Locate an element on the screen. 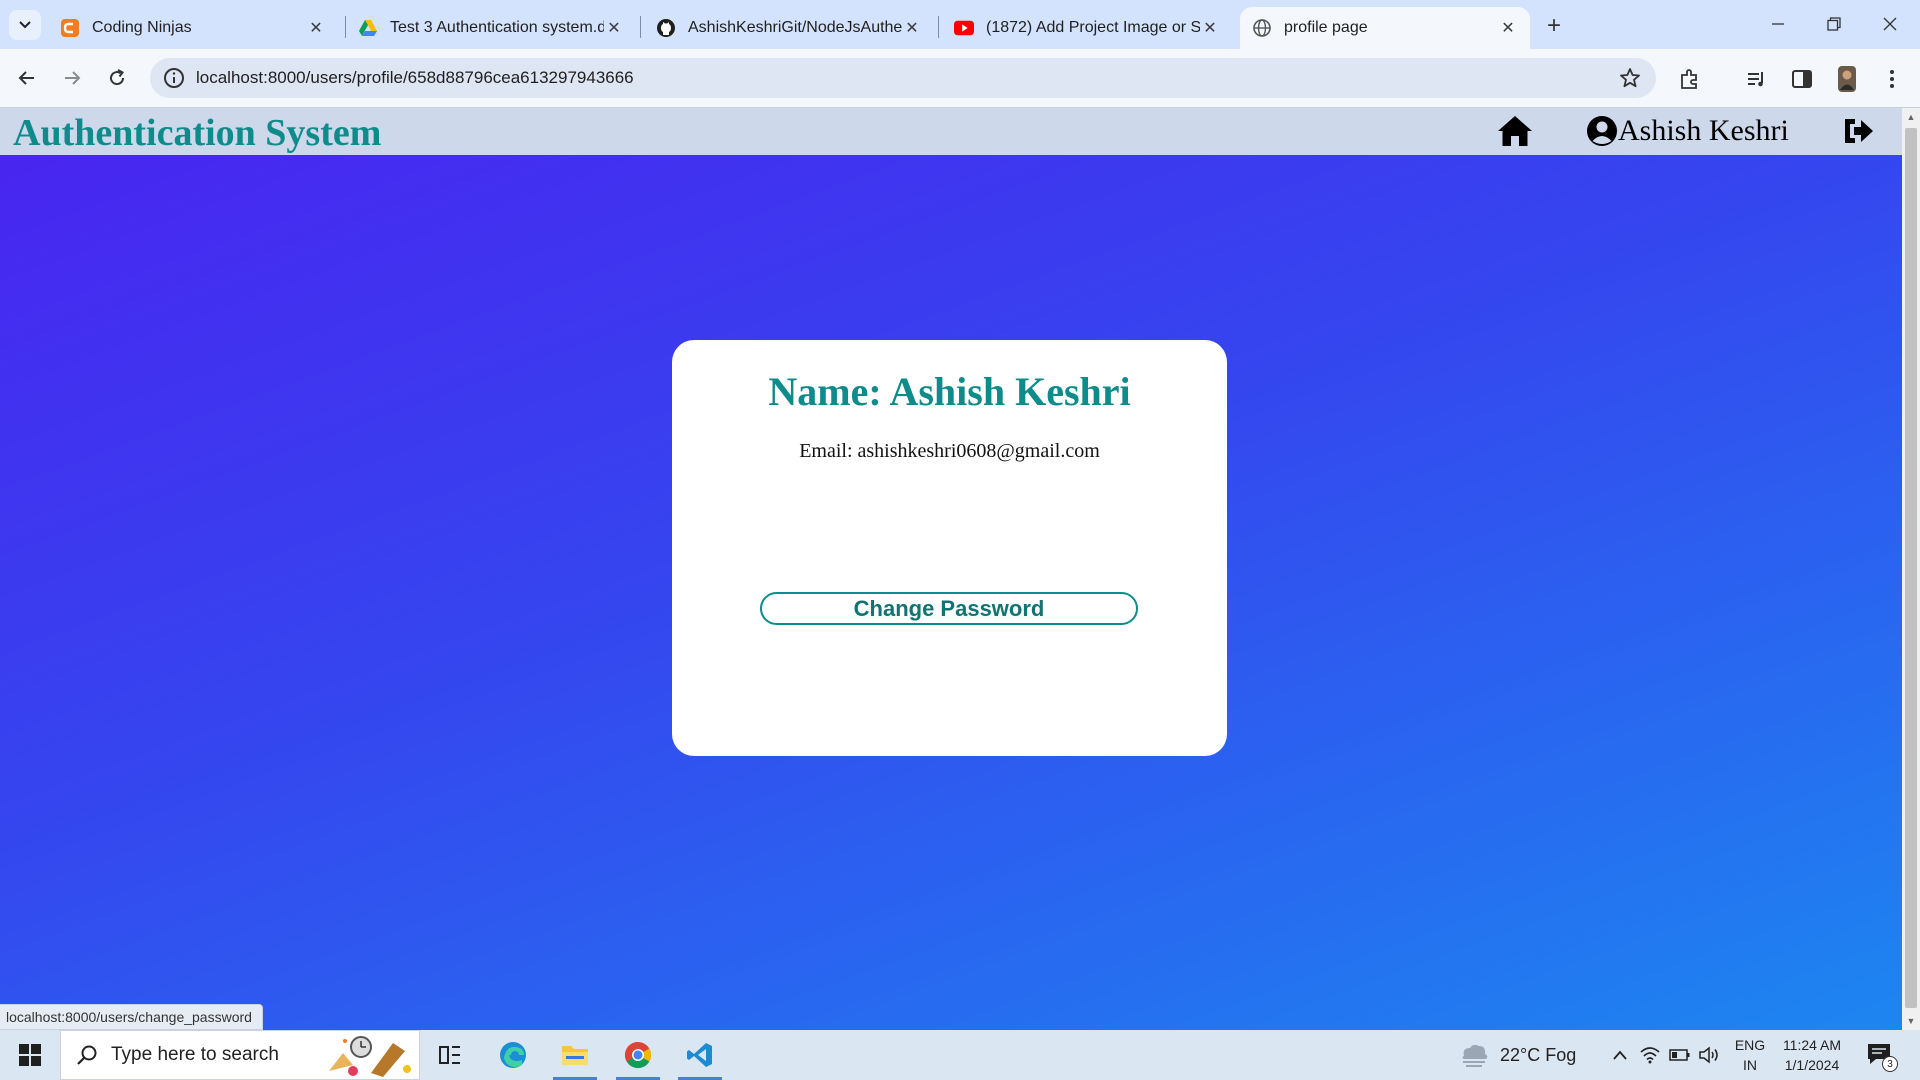  battery-icon is located at coordinates (1680, 1055).